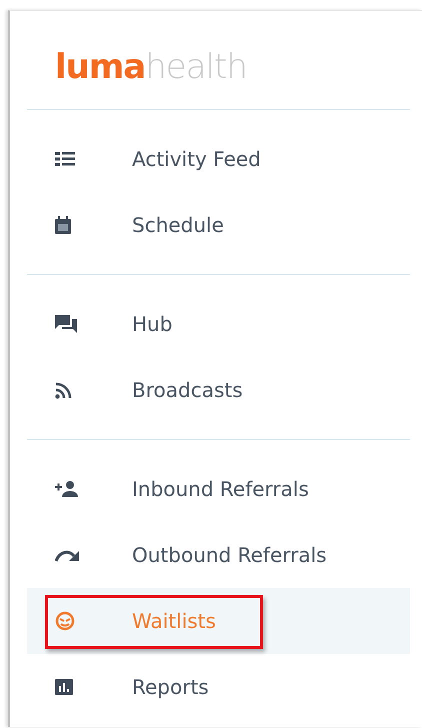 This screenshot has width=422, height=728. What do you see at coordinates (218, 687) in the screenshot?
I see `nav-item: Reports` at bounding box center [218, 687].